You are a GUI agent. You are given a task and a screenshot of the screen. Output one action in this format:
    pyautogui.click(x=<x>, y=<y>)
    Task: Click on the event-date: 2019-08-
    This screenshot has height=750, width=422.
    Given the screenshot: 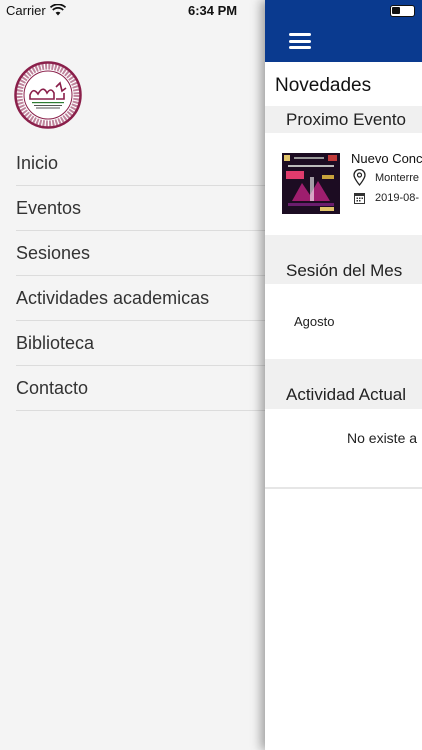 What is the action you would take?
    pyautogui.click(x=397, y=198)
    